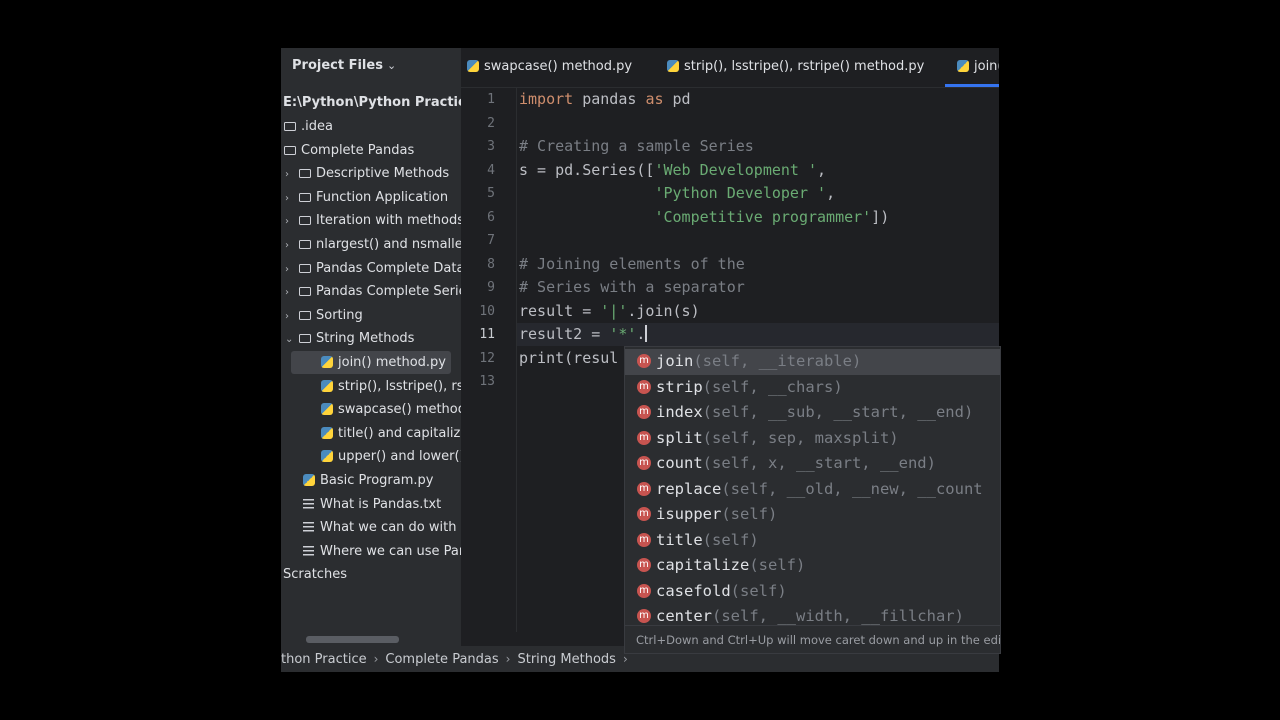 This screenshot has height=720, width=1280. I want to click on tree-item: upper() and lower(), so click(371, 456).